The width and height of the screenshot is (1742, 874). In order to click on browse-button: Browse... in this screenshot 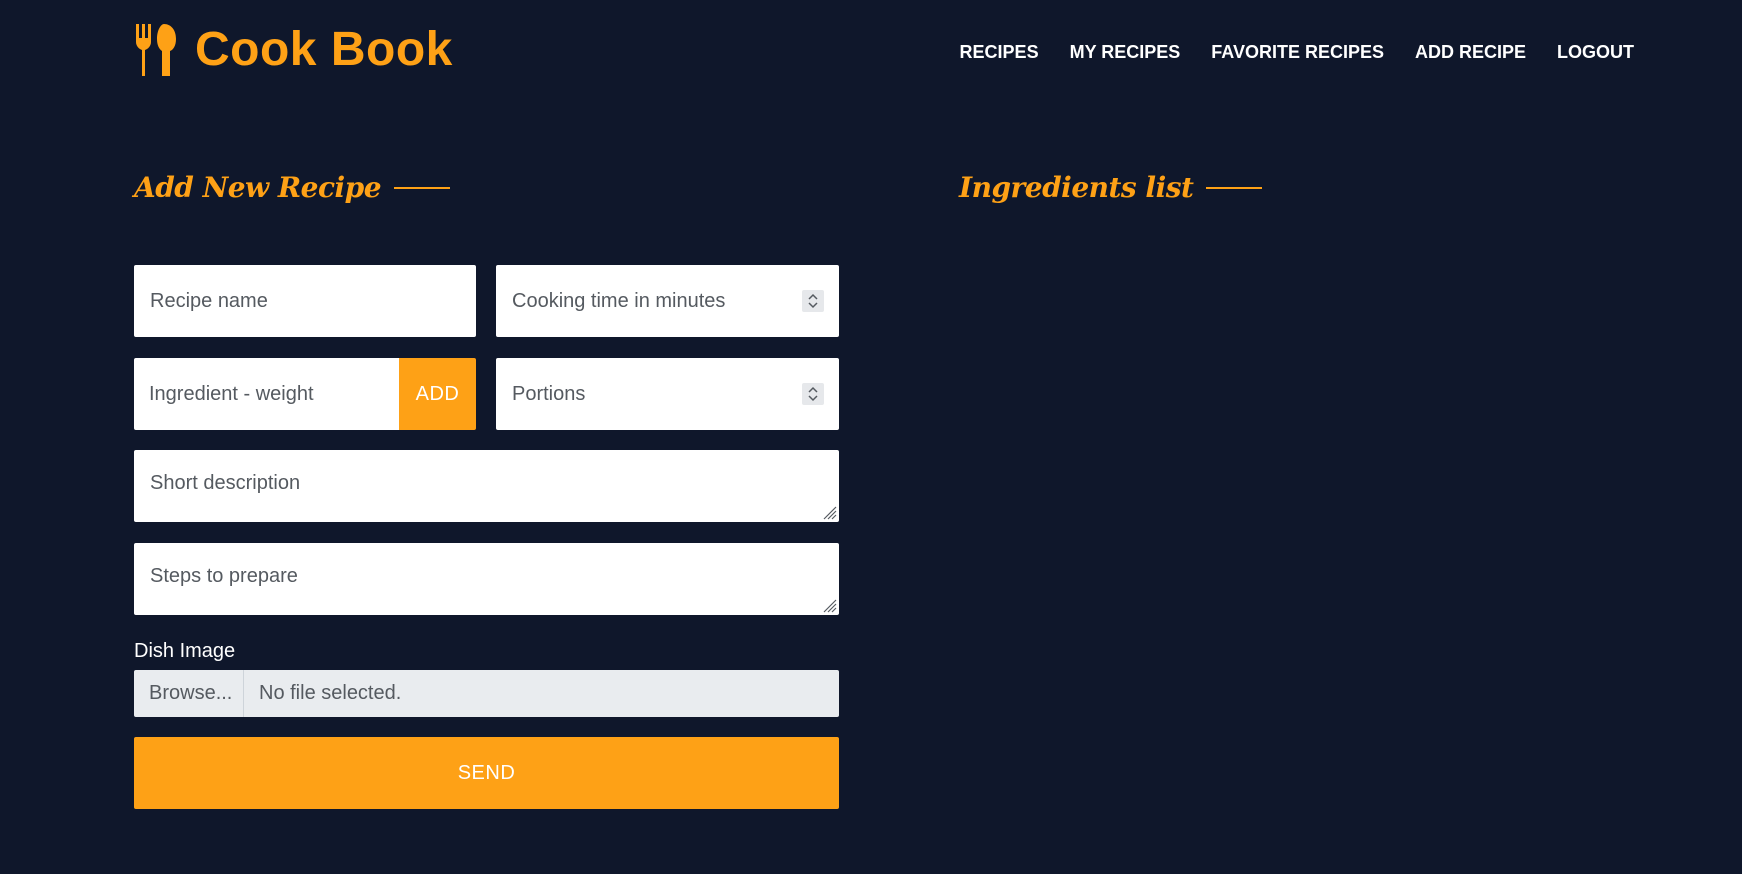, I will do `click(189, 693)`.